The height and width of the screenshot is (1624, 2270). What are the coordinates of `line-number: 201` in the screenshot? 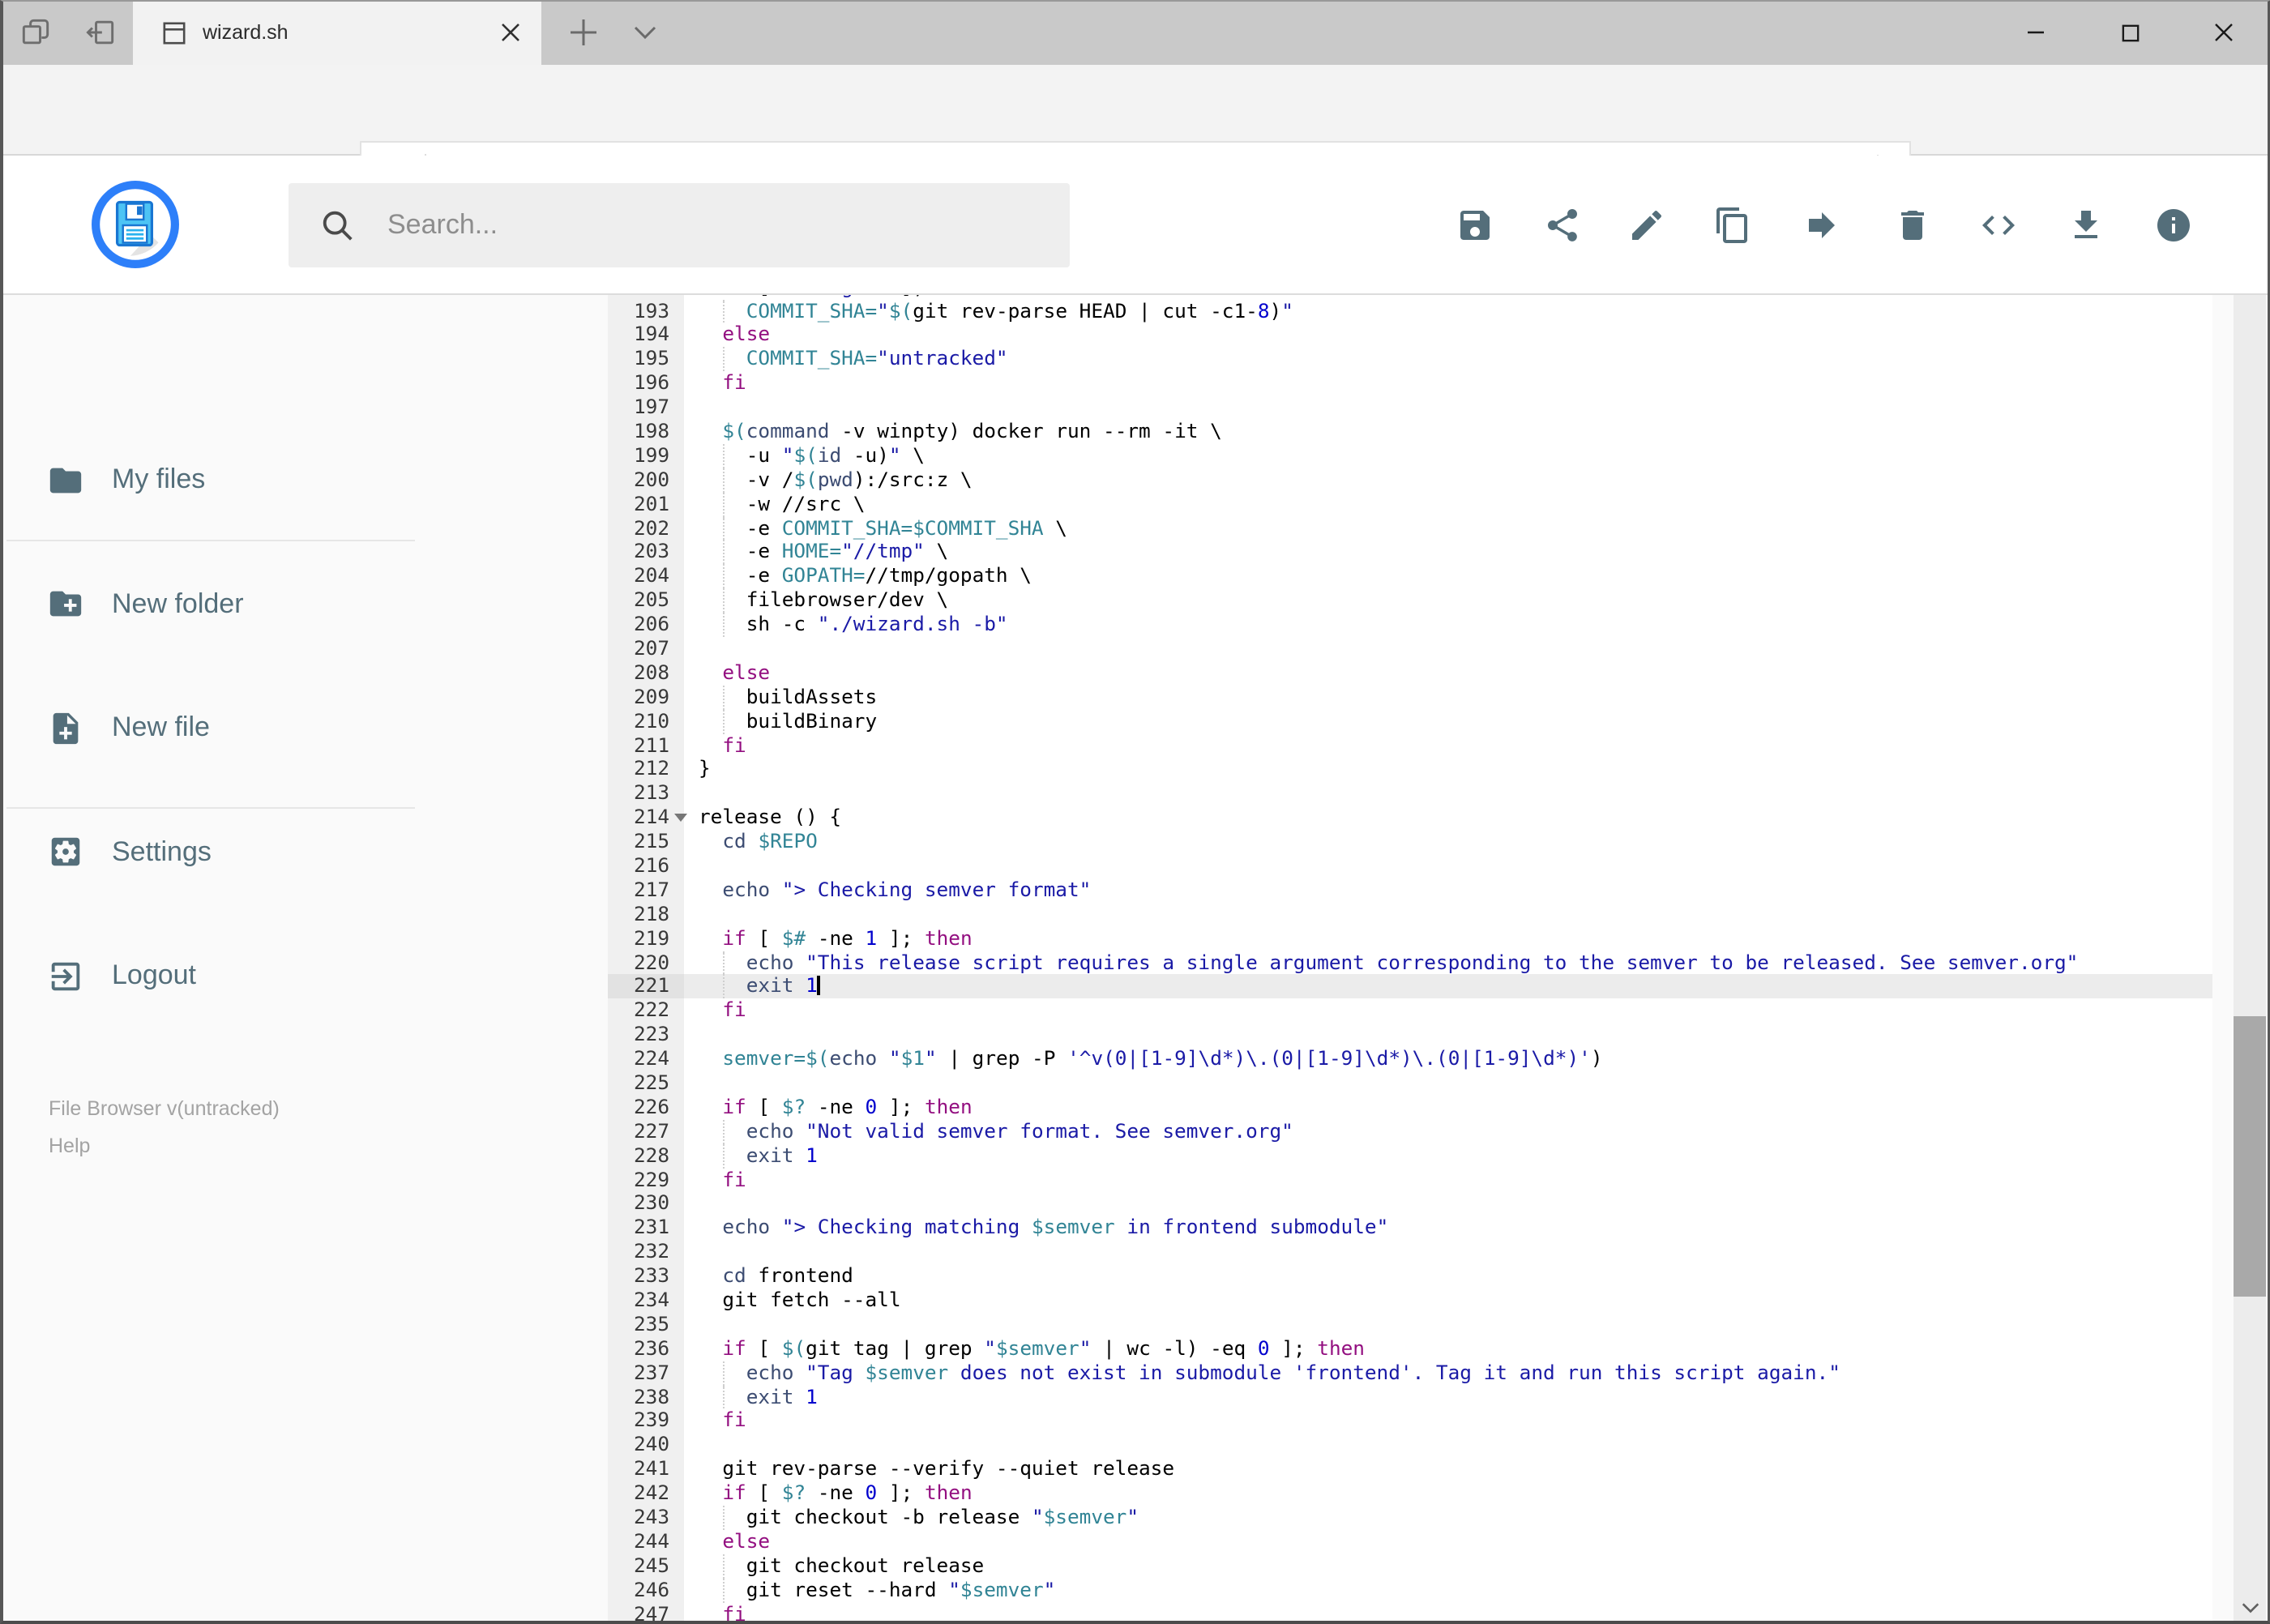 It's located at (646, 504).